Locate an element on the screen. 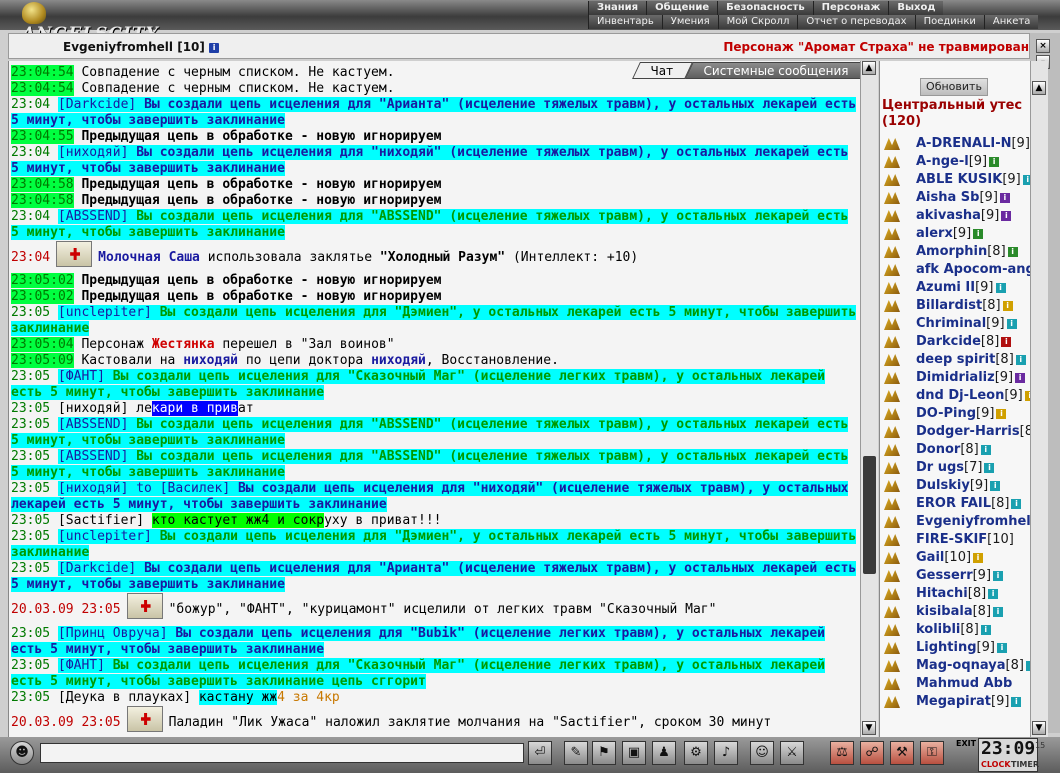 This screenshot has height=773, width=1060. send-icon: ⏎ is located at coordinates (540, 753).